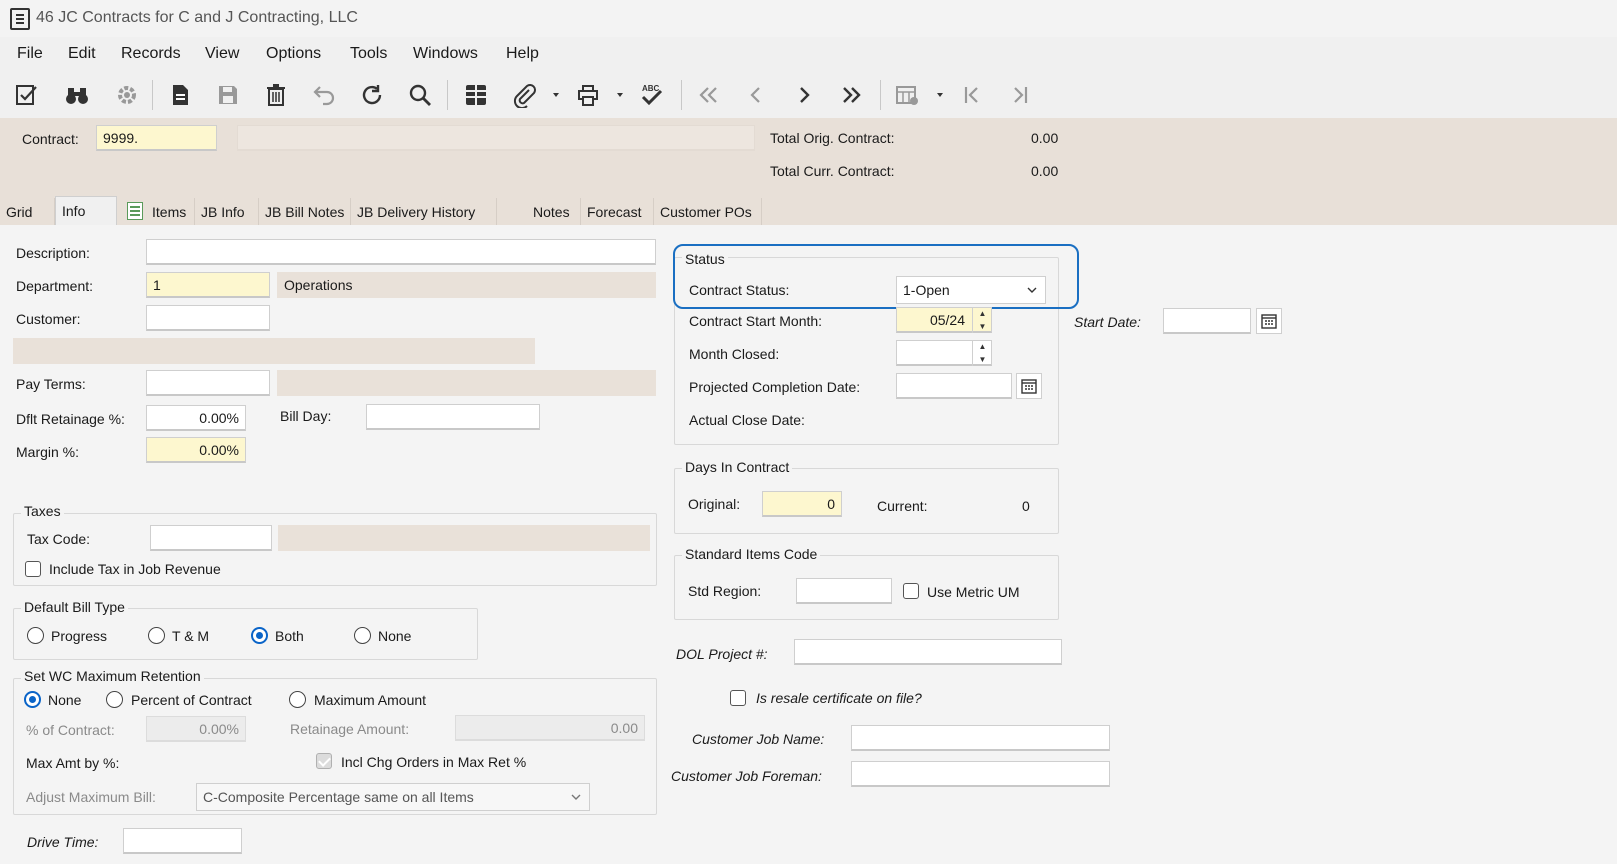  Describe the element at coordinates (35, 635) in the screenshot. I see `bill-type-progress-radio` at that location.